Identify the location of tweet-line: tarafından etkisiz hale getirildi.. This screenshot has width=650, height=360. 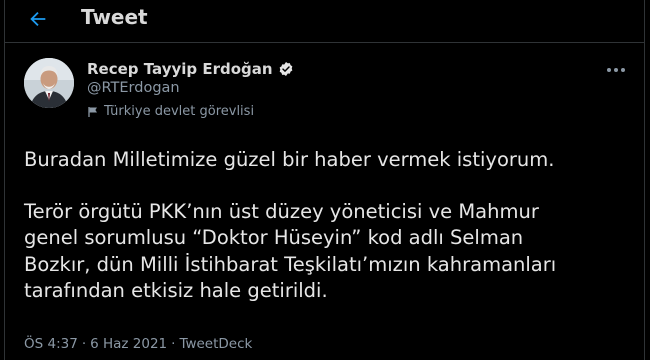
(176, 290).